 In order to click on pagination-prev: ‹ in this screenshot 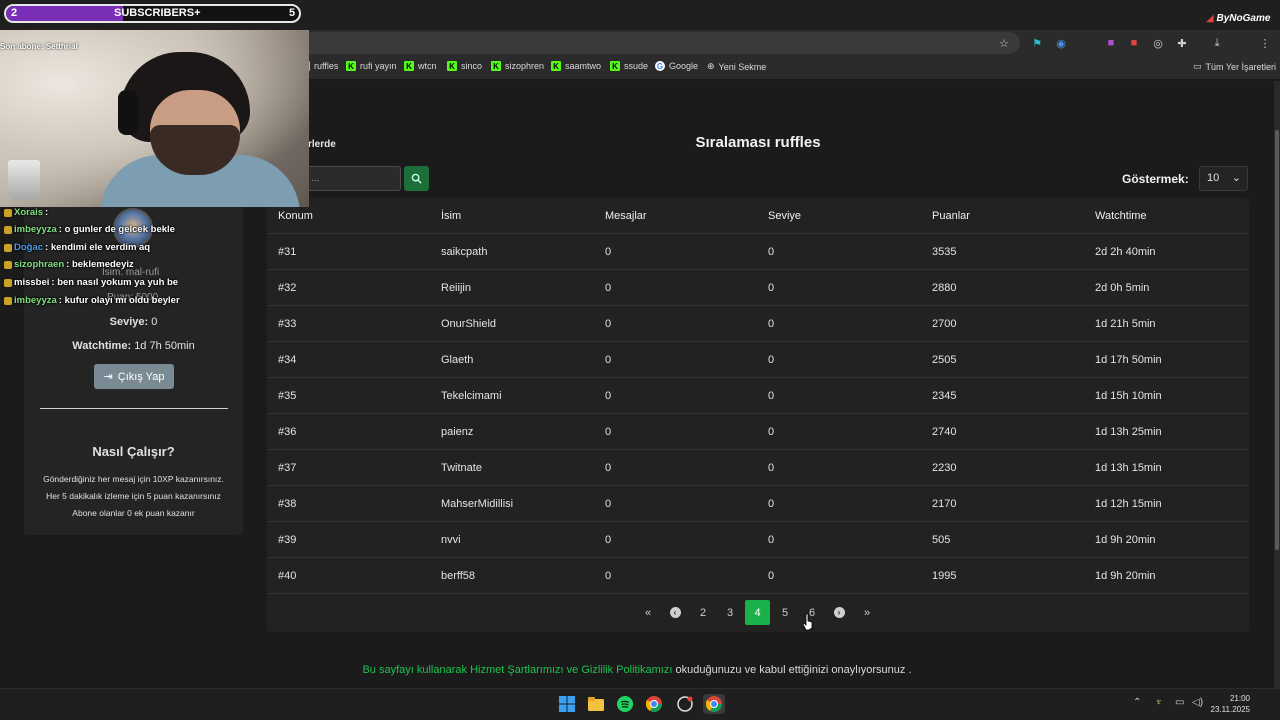, I will do `click(675, 612)`.